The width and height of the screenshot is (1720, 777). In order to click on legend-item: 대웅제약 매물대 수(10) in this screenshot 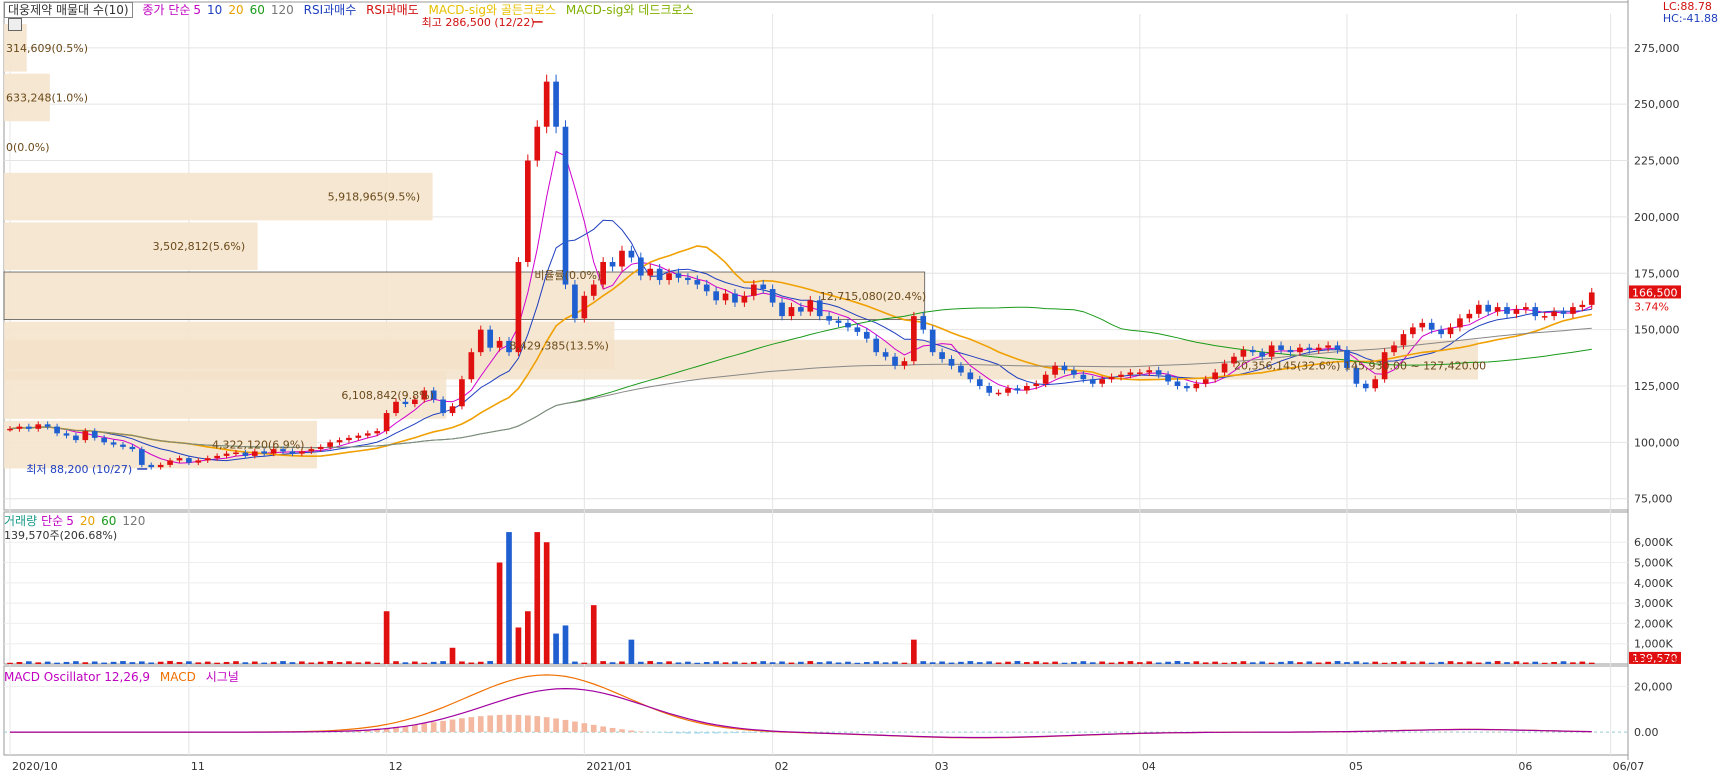, I will do `click(68, 10)`.